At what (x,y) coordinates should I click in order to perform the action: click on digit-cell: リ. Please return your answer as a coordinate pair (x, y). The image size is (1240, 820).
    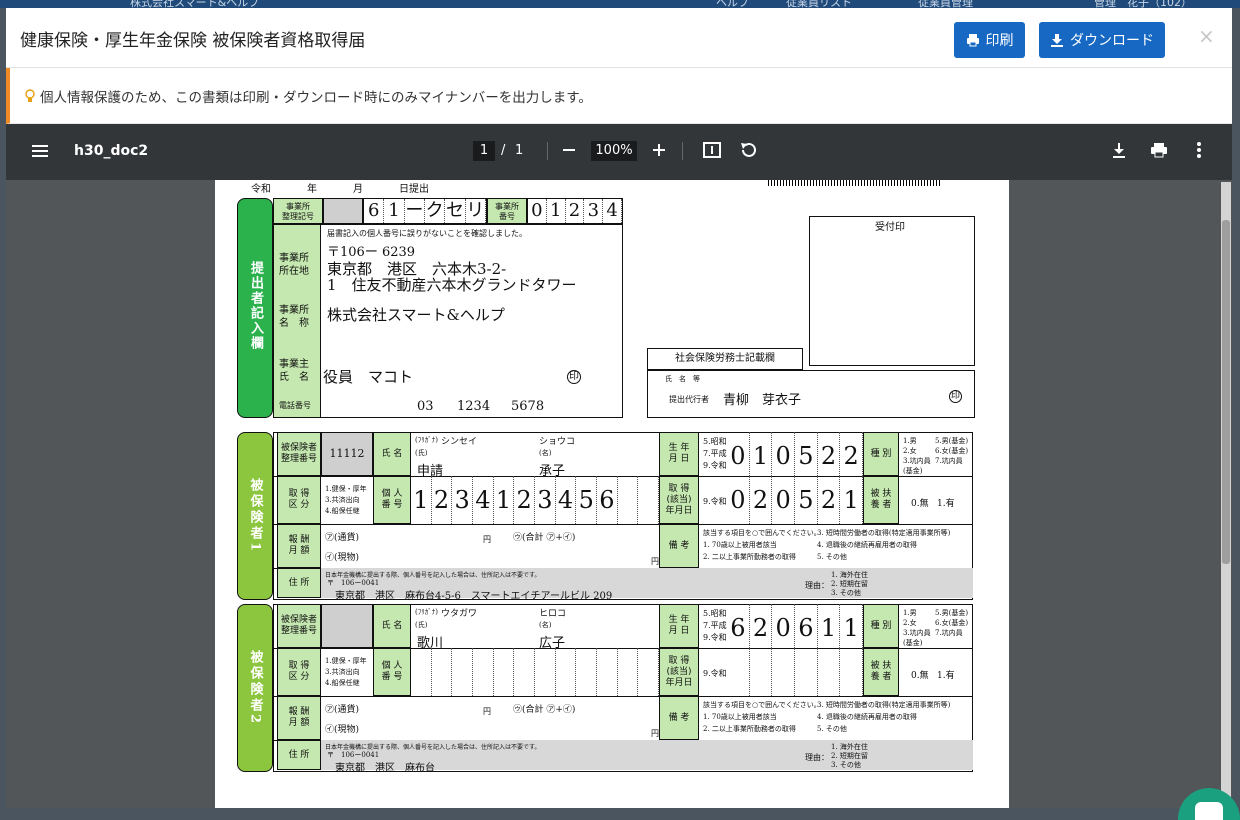
    Looking at the image, I should click on (476, 211).